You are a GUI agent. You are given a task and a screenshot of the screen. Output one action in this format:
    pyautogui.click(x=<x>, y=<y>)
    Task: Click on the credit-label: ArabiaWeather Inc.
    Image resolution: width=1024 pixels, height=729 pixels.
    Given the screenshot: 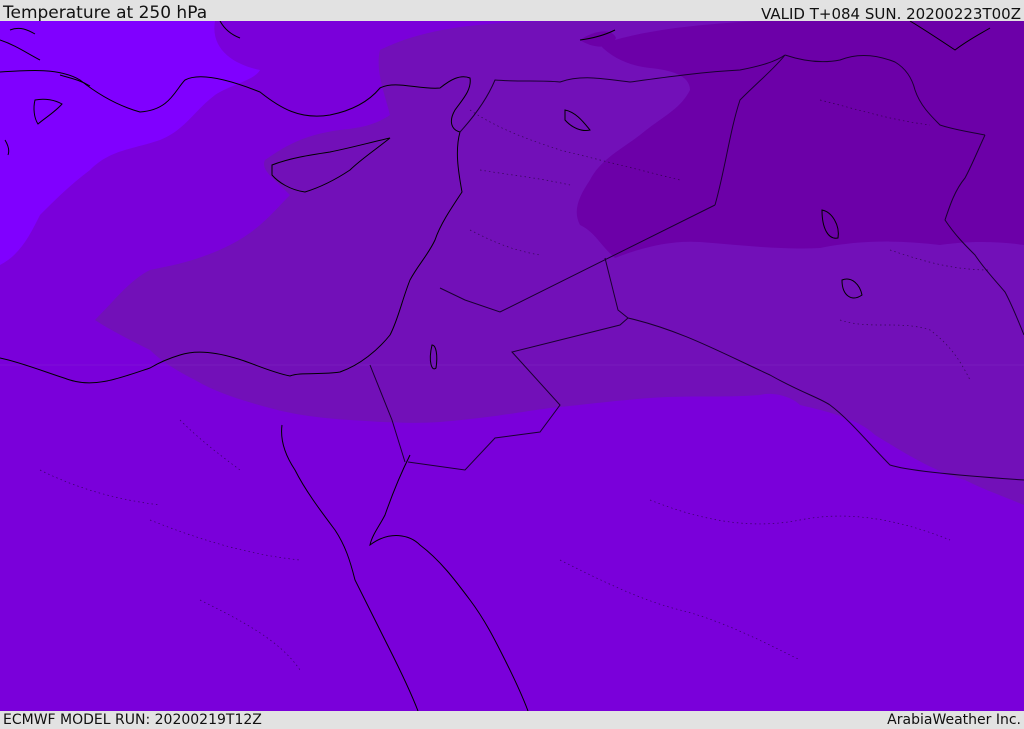 What is the action you would take?
    pyautogui.click(x=954, y=720)
    